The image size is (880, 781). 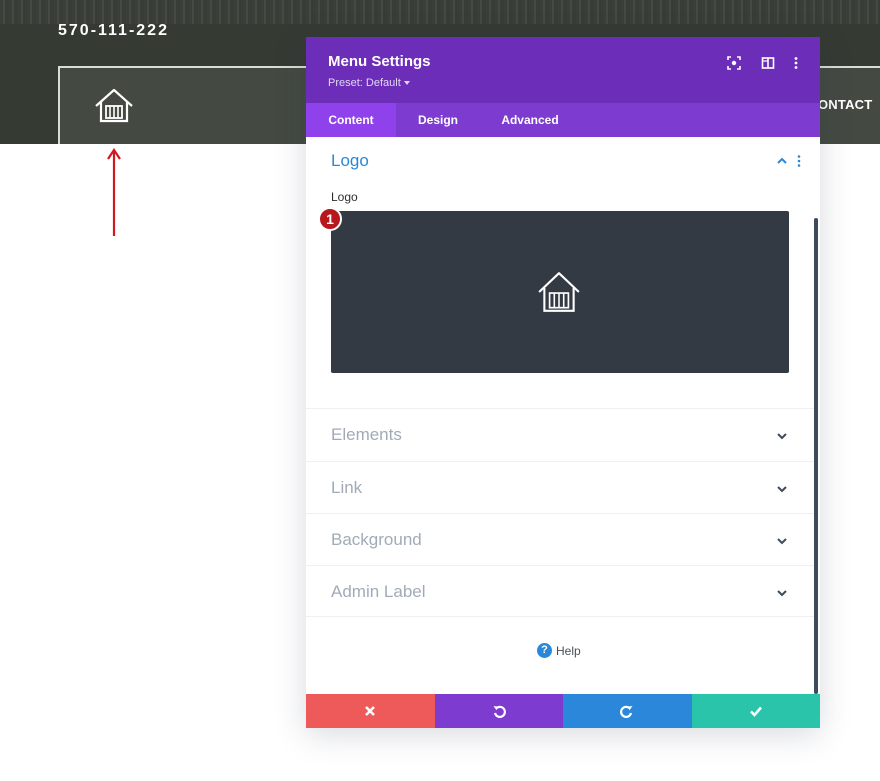 I want to click on toggle-background: Background, so click(x=560, y=539).